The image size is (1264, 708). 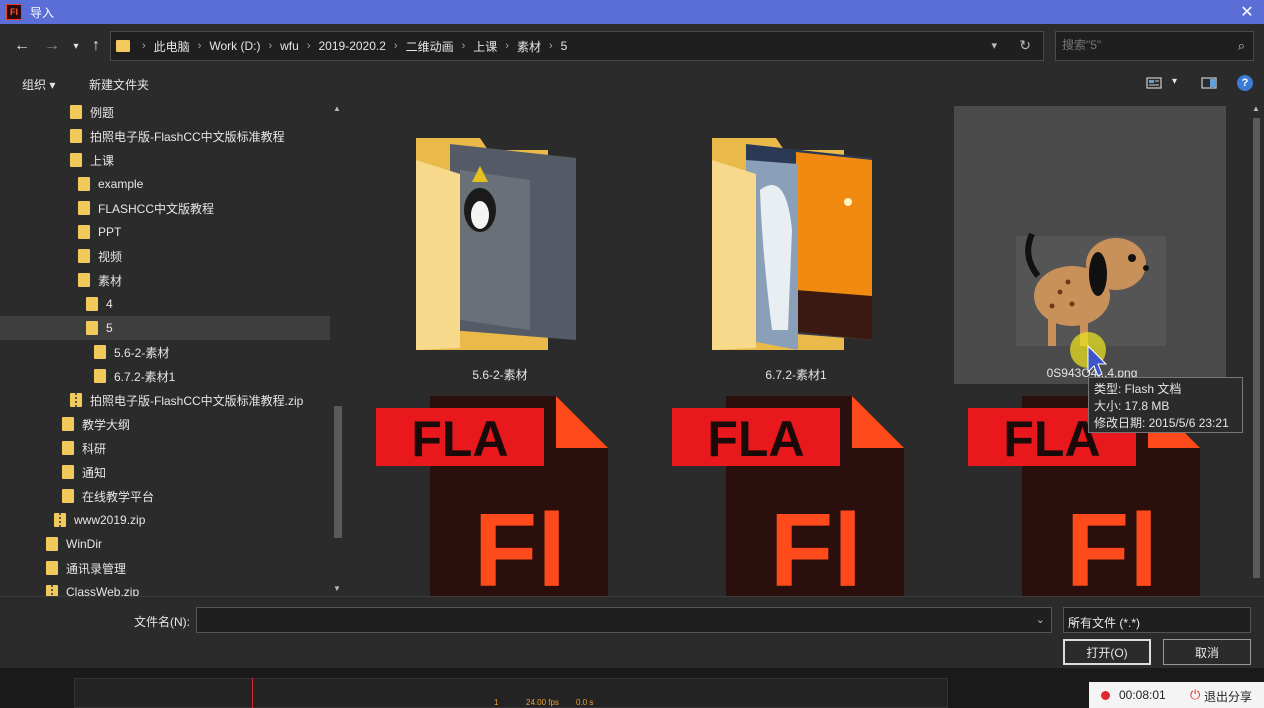 What do you see at coordinates (165, 472) in the screenshot?
I see `nav-tree-item: 通知` at bounding box center [165, 472].